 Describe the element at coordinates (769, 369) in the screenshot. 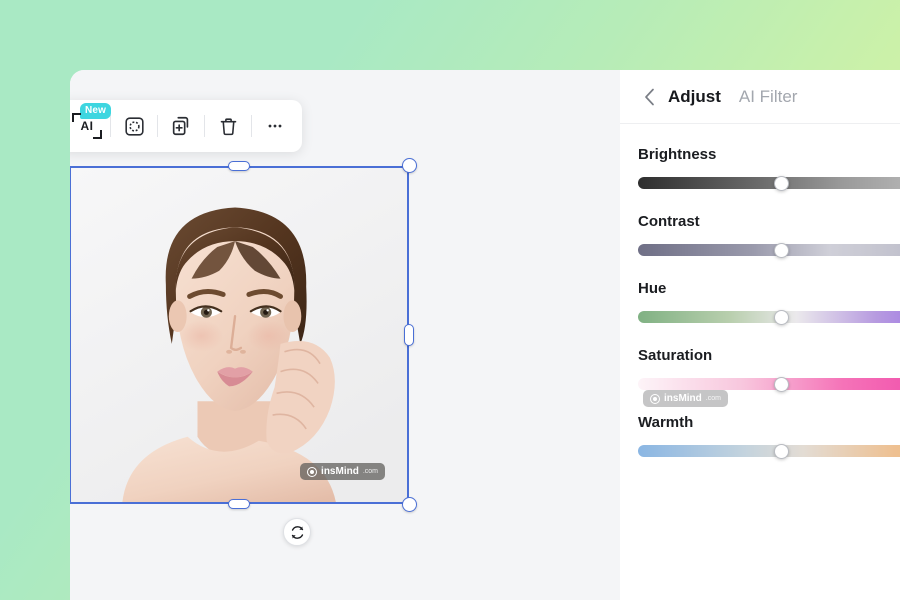

I see `control-saturation: Saturation` at that location.